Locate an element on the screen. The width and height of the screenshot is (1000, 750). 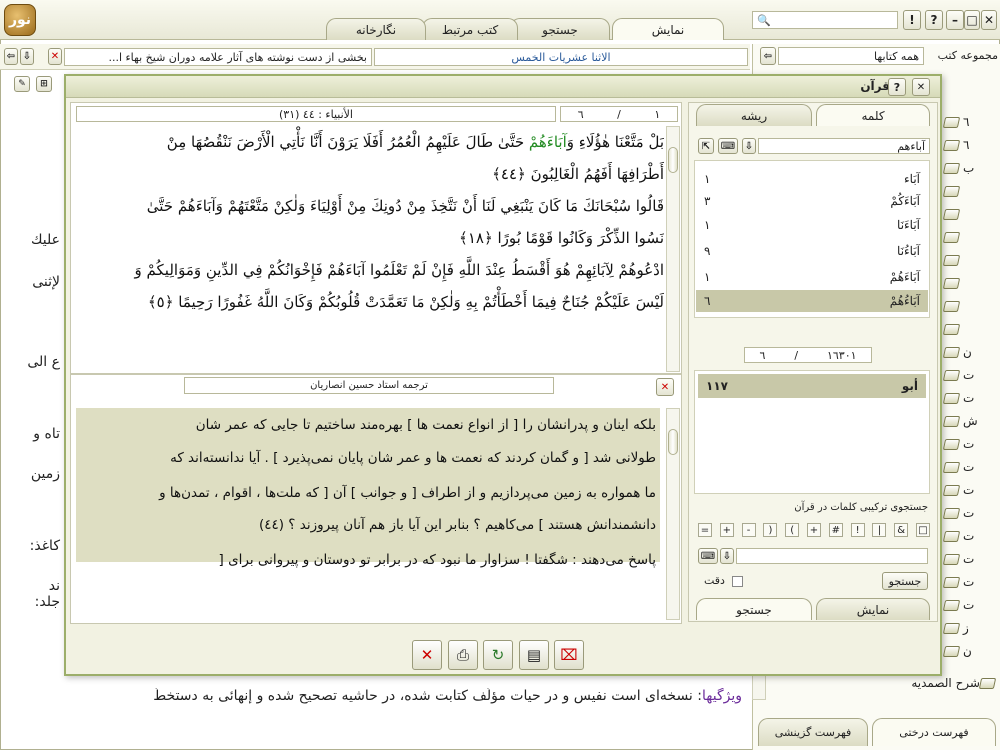
exact-checkbox is located at coordinates (737, 581).